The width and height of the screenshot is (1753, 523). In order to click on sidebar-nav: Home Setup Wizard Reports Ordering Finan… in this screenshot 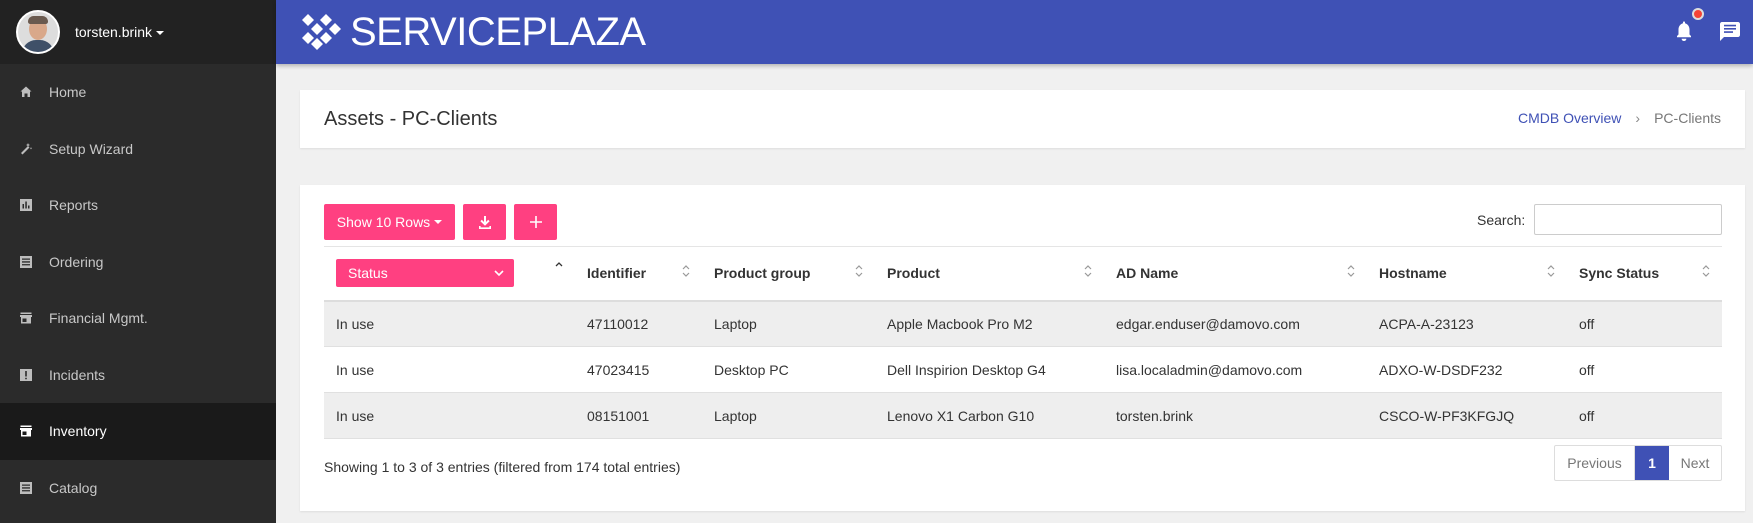, I will do `click(138, 290)`.